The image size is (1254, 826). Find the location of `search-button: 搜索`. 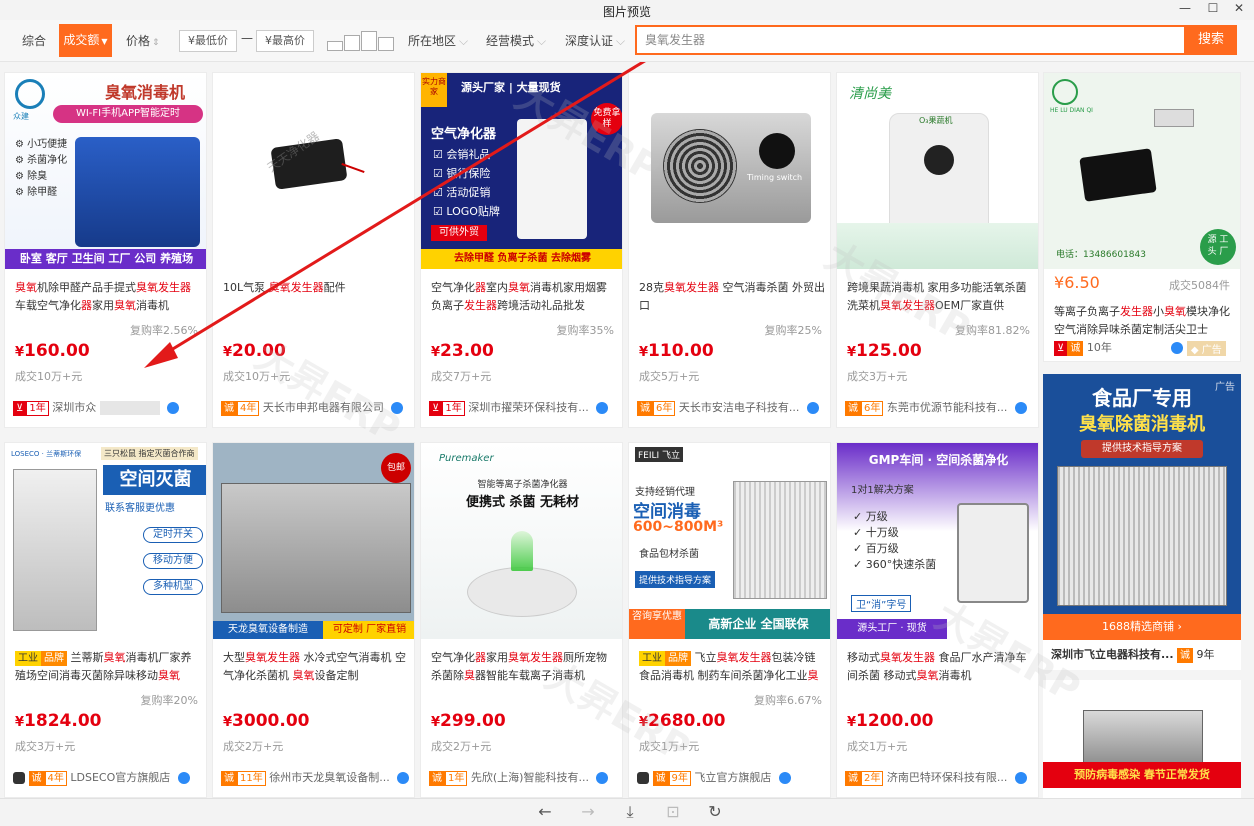

search-button: 搜索 is located at coordinates (1211, 40).